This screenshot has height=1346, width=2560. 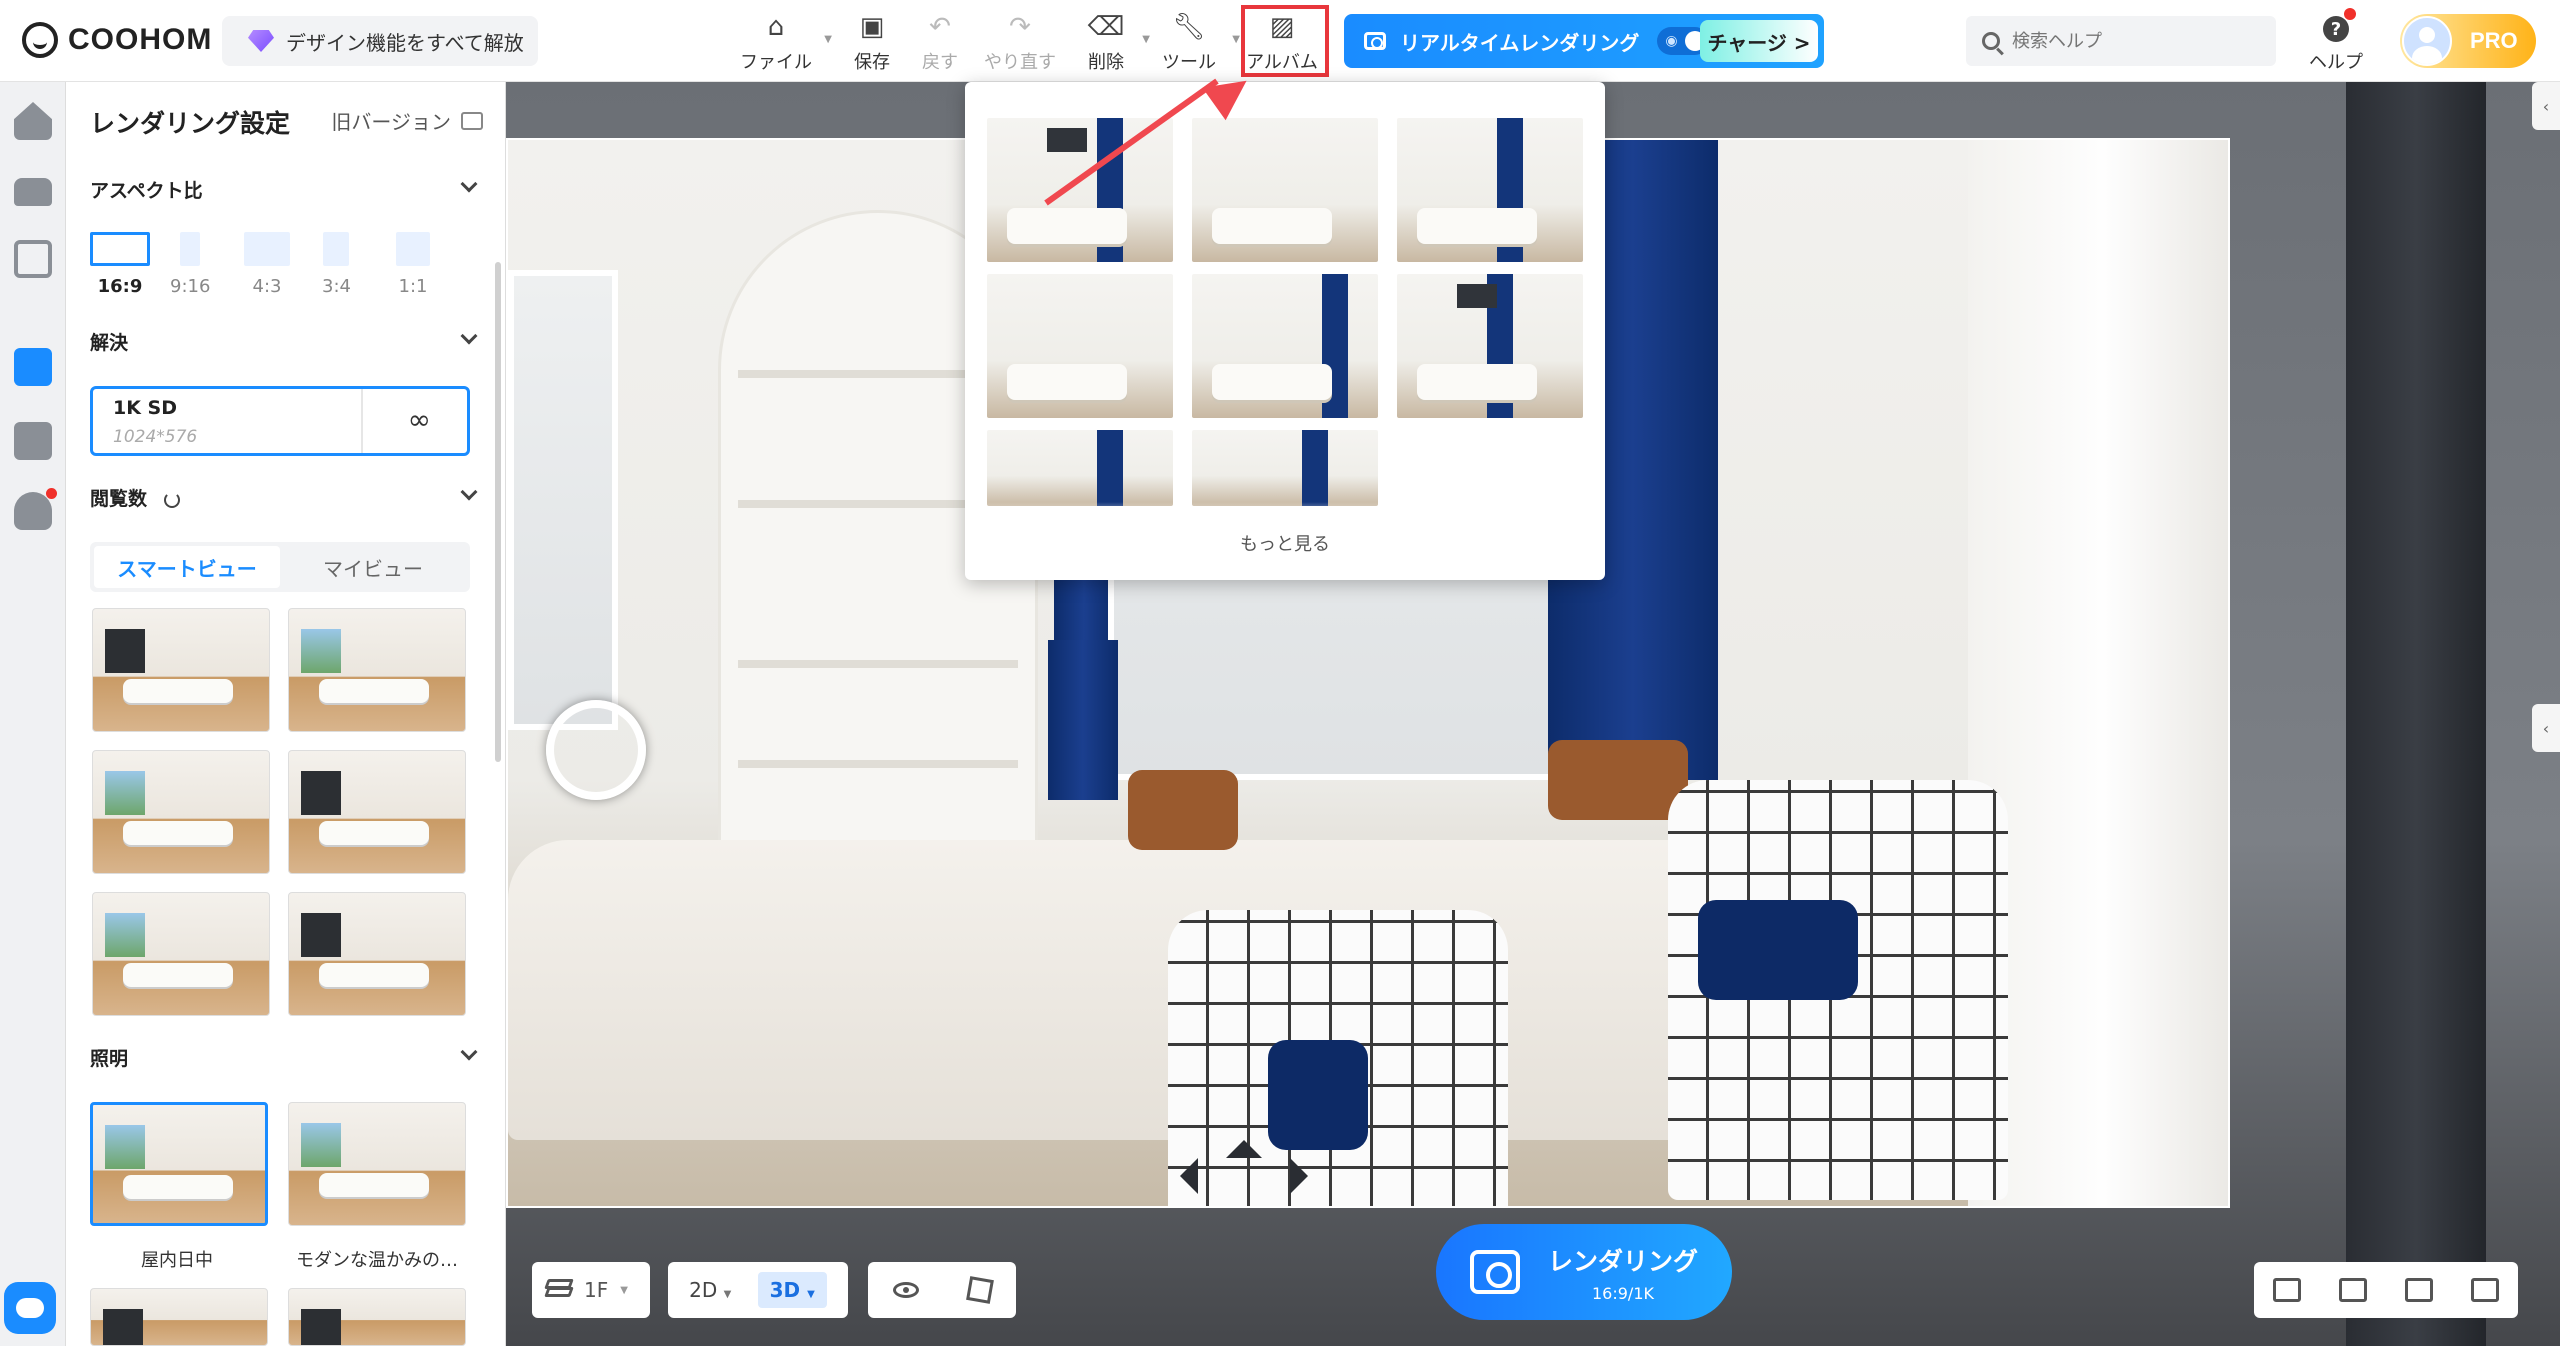 What do you see at coordinates (280, 421) in the screenshot?
I see `resolution-selector: 1K SD 1024*576 ∞` at bounding box center [280, 421].